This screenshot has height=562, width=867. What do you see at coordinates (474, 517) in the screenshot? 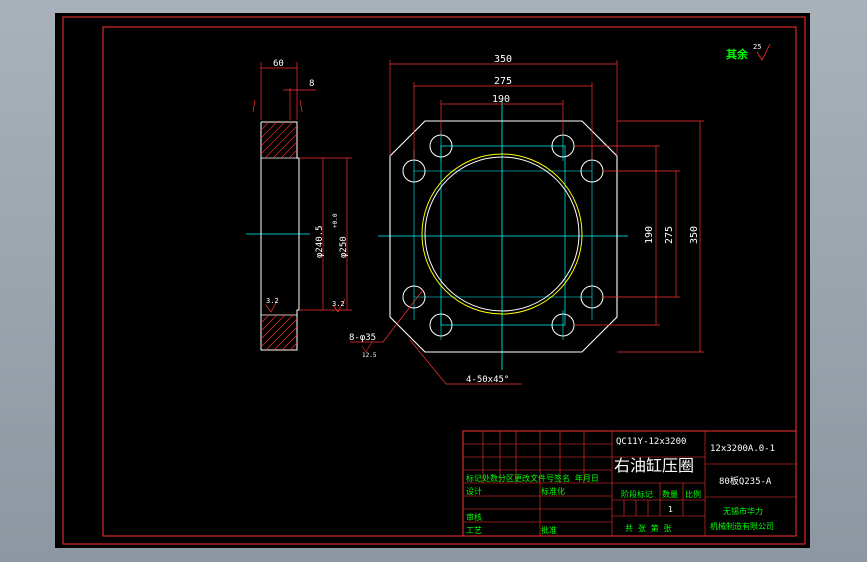
I see `check-label: 审核` at bounding box center [474, 517].